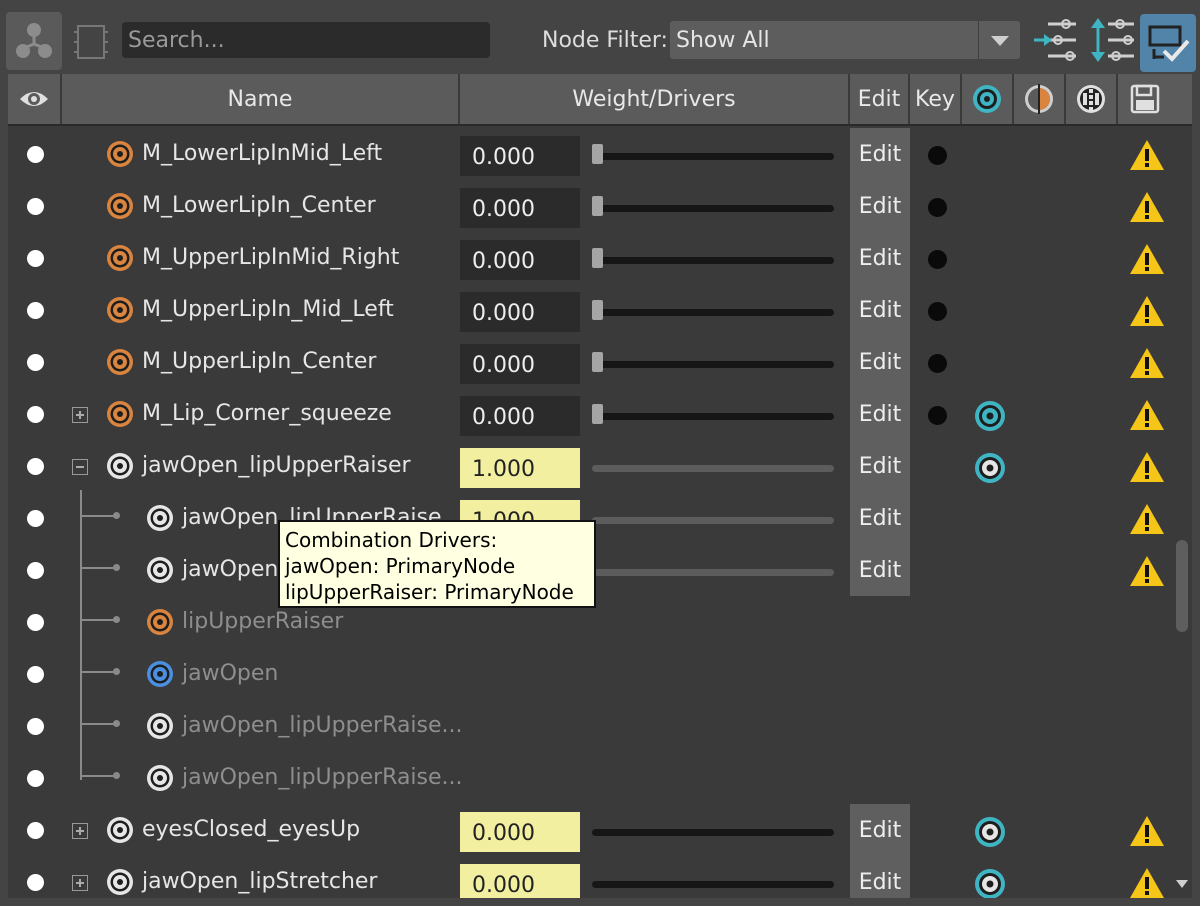  What do you see at coordinates (590, 310) in the screenshot?
I see `table-row: M_UpperLipIn_Mid_Left 0.000 Edit` at bounding box center [590, 310].